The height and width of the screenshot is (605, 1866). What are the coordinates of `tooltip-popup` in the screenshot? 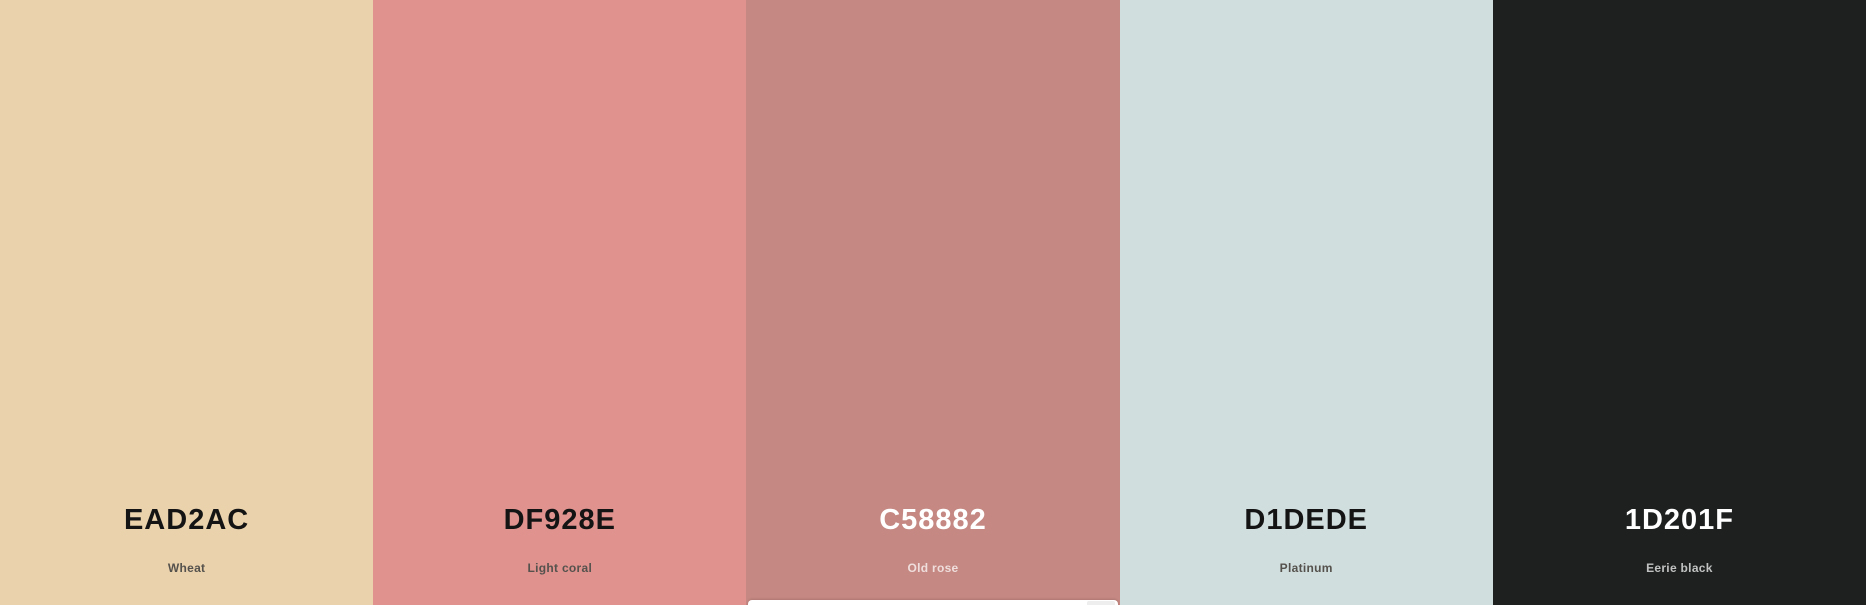 It's located at (933, 602).